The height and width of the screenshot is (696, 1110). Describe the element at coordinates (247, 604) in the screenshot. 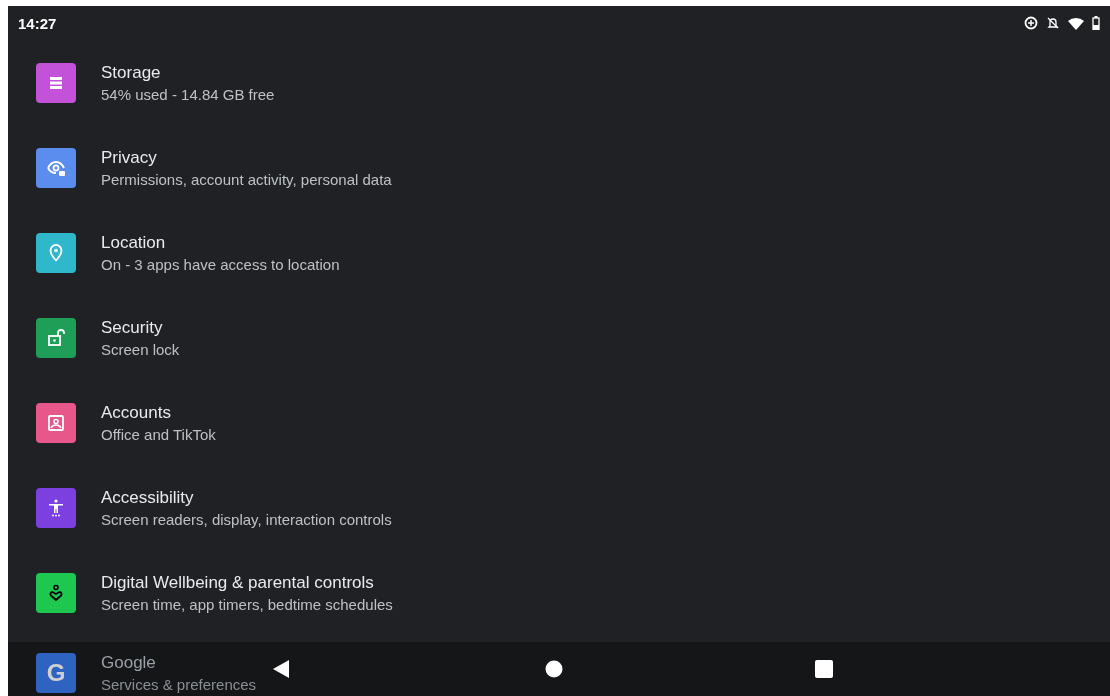

I see `item-subtitle: Screen time, app timers, bedtime schedules` at that location.